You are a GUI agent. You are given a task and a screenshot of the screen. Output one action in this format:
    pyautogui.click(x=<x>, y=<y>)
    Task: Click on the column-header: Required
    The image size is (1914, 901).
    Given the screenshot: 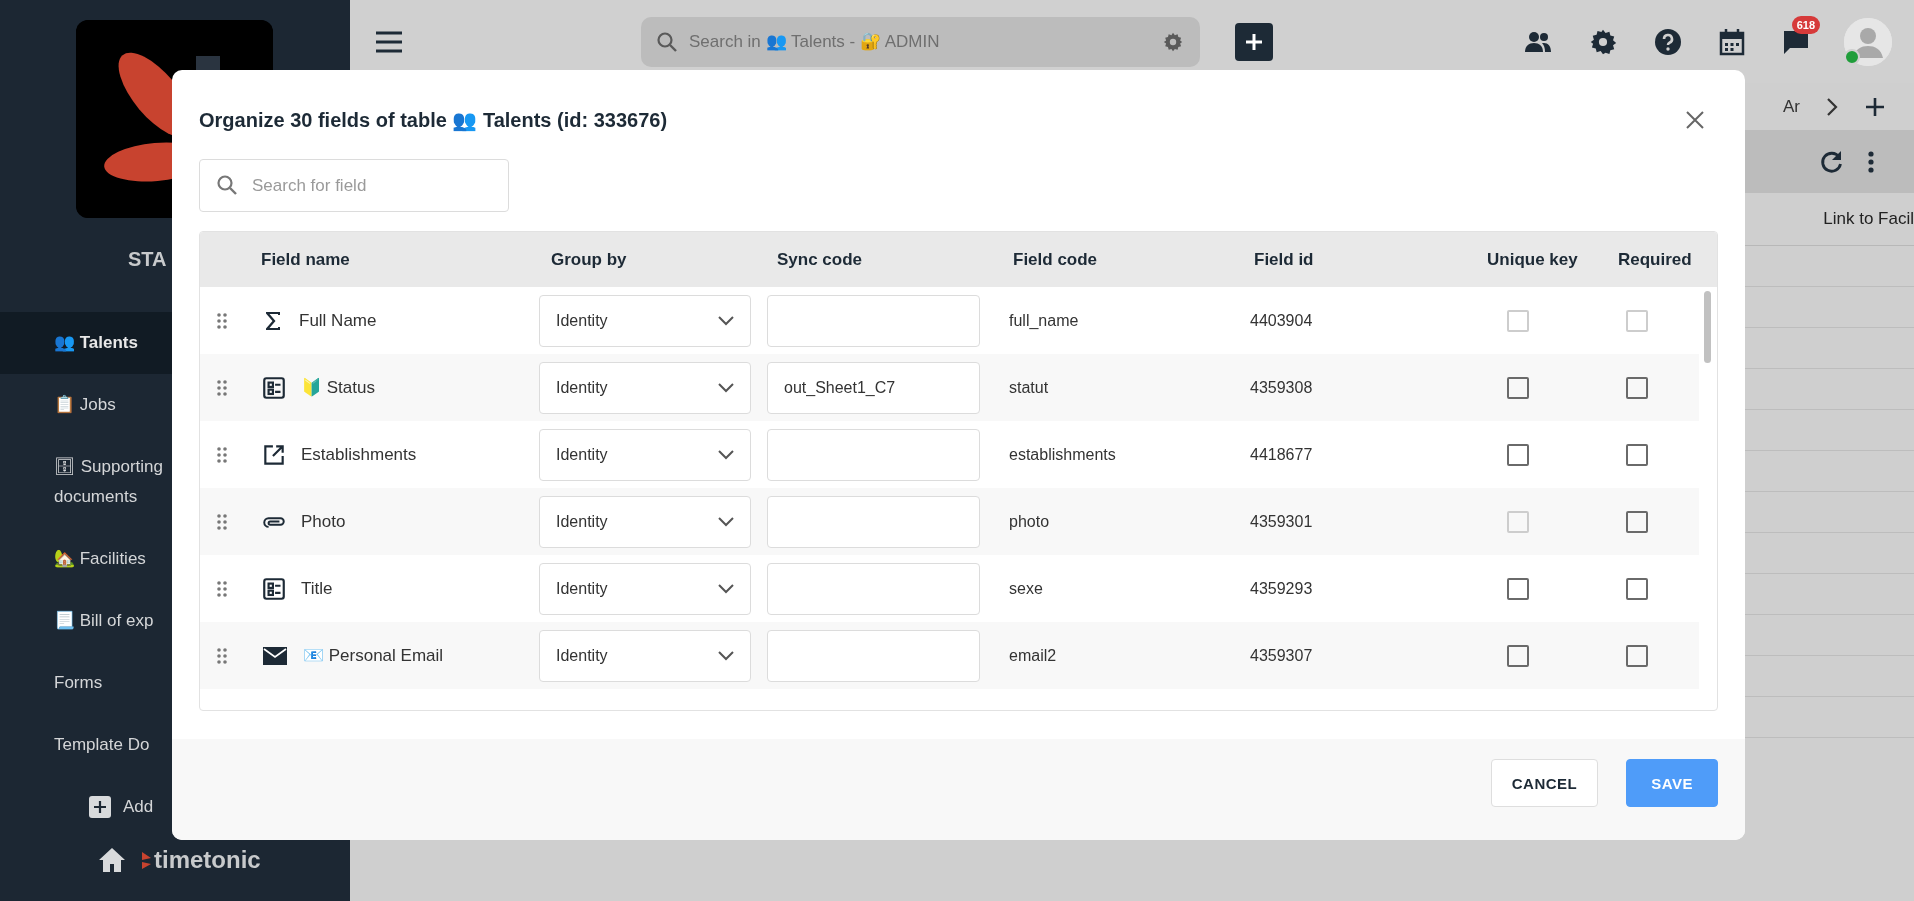 What is the action you would take?
    pyautogui.click(x=1655, y=259)
    